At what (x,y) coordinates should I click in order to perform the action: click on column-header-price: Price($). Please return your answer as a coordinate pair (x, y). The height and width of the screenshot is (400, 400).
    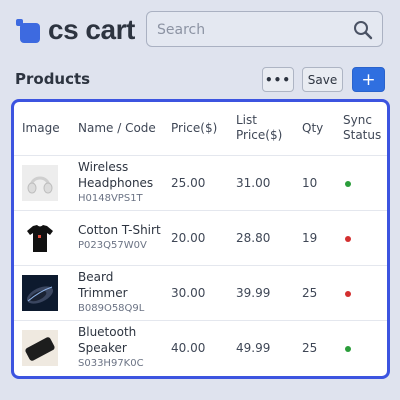
    Looking at the image, I should click on (195, 129).